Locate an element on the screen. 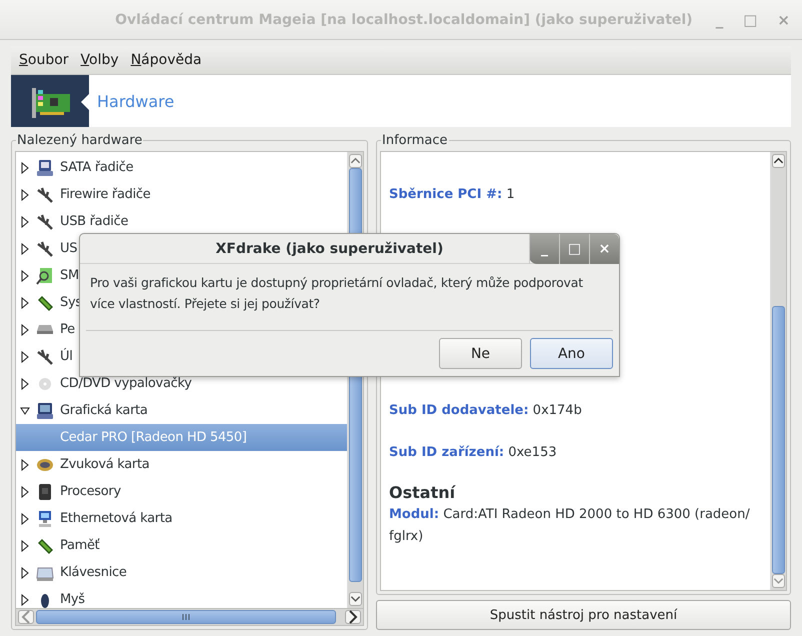 The image size is (802, 636). dialog-message: Pro vaši grafickou kartu je dostupný proprietární ovladač, který může podporovat více vlastností. Přejete si jej používat? is located at coordinates (336, 293).